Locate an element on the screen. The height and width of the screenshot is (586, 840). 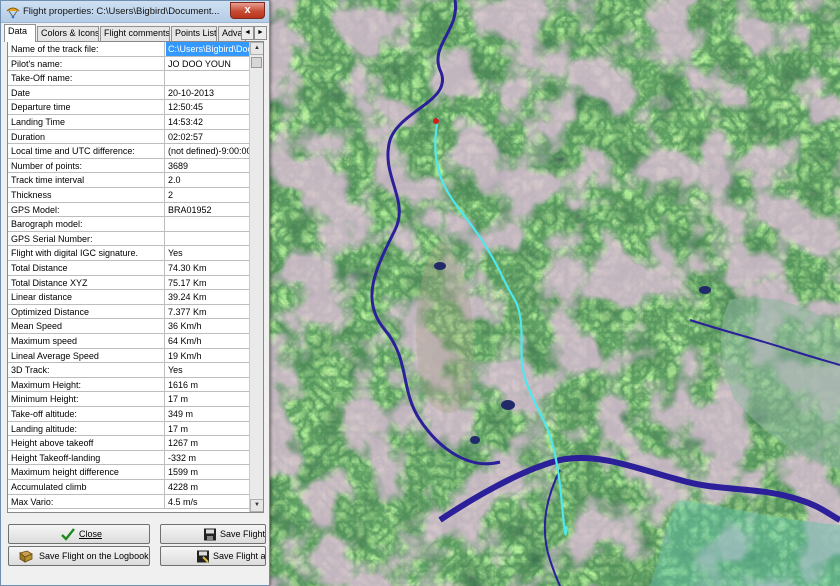
tab-flight-comments: Flight comments: is located at coordinates (135, 33).